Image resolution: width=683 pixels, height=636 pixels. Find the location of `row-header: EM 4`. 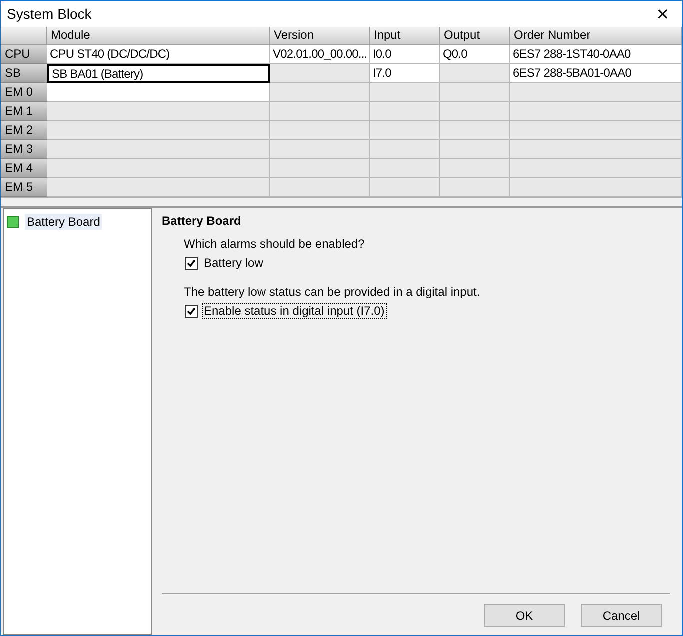

row-header: EM 4 is located at coordinates (24, 168).